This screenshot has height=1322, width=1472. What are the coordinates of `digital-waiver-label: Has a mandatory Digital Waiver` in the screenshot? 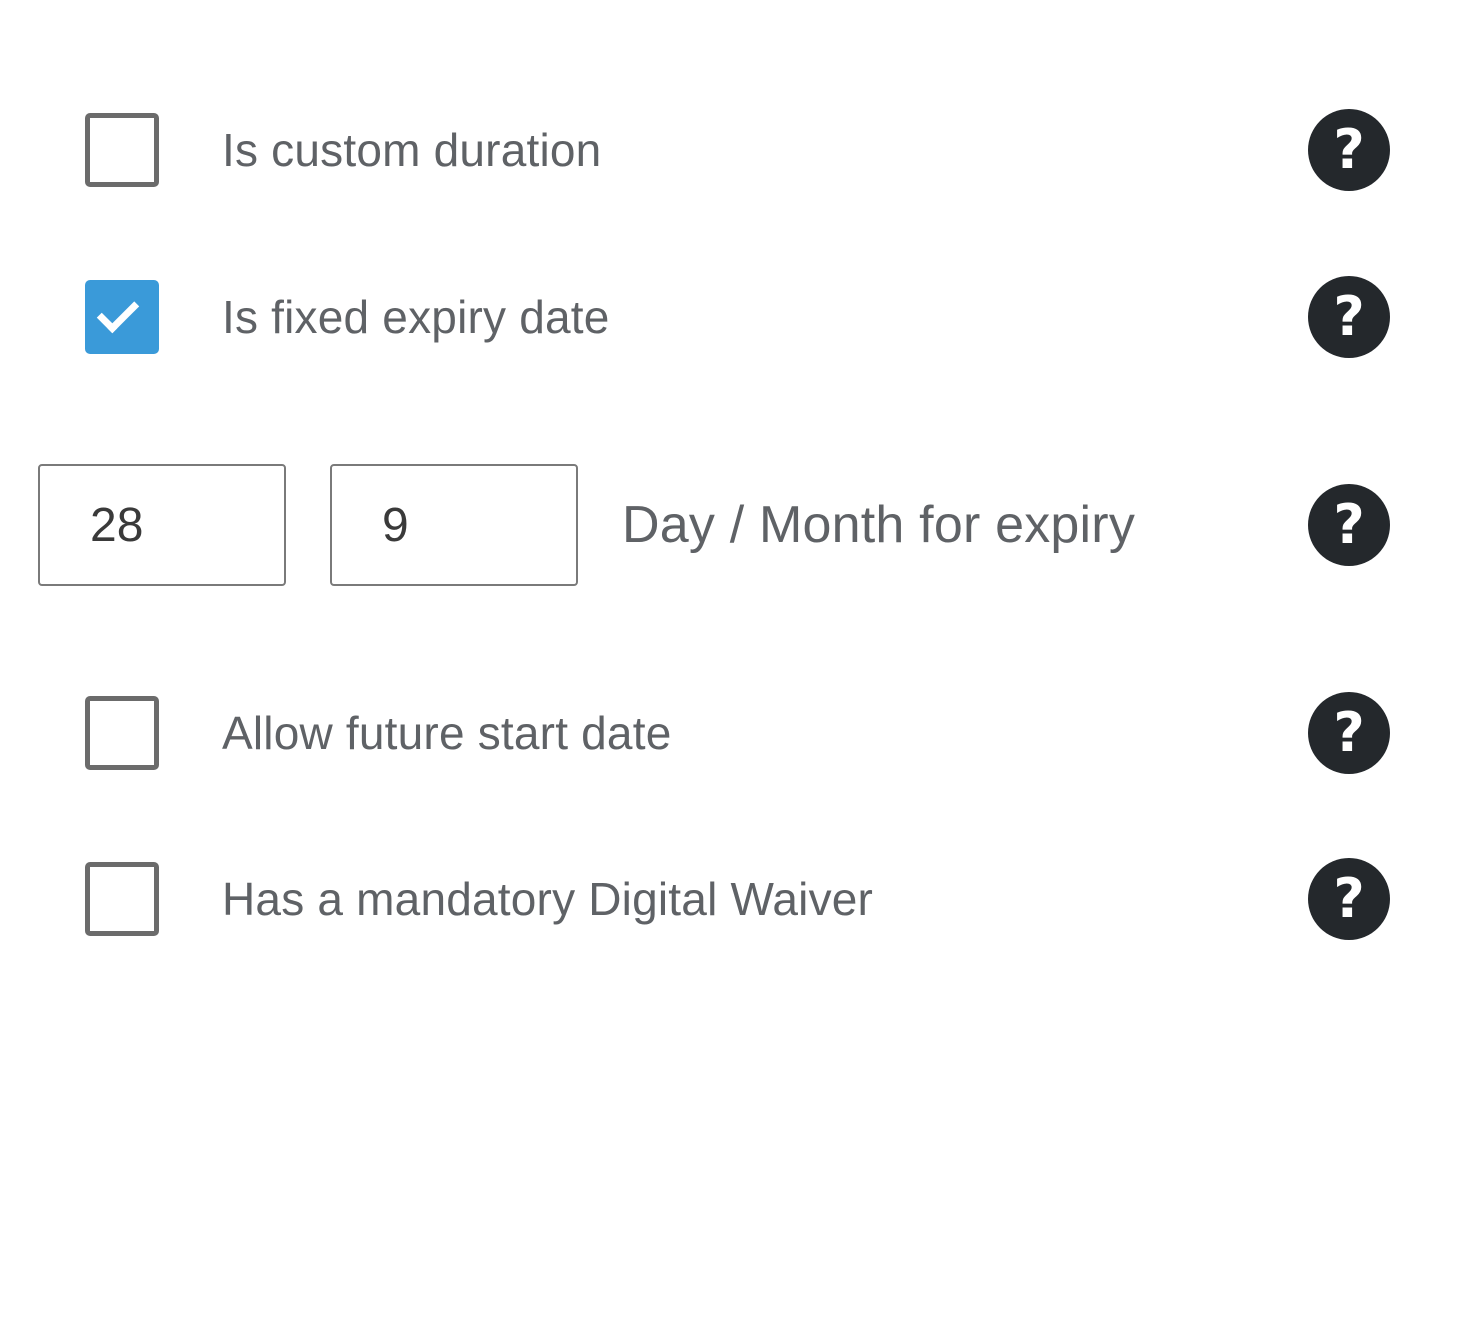 It's located at (548, 899).